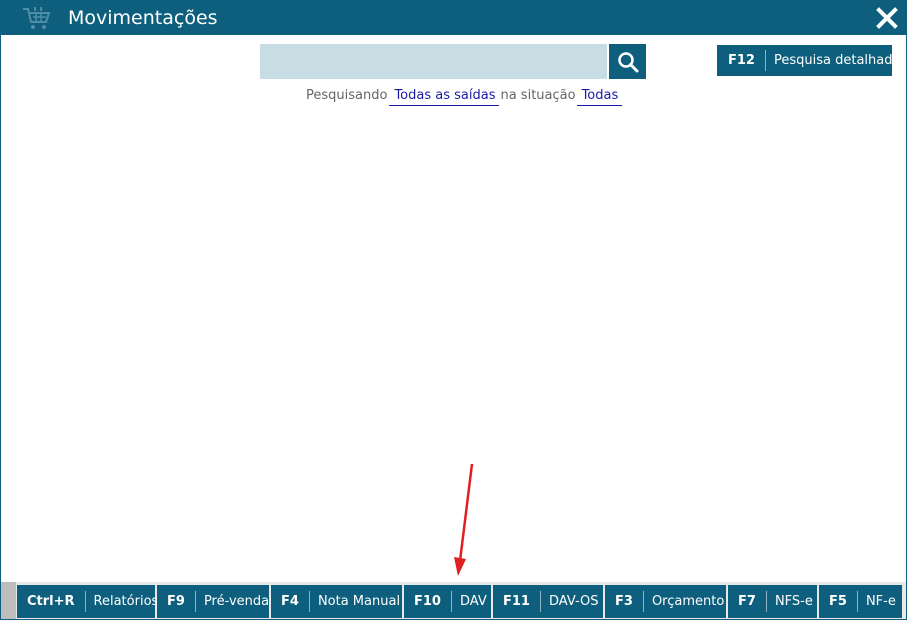 This screenshot has width=907, height=620. Describe the element at coordinates (860, 601) in the screenshot. I see `nf-e-button: F5 NF-e` at that location.